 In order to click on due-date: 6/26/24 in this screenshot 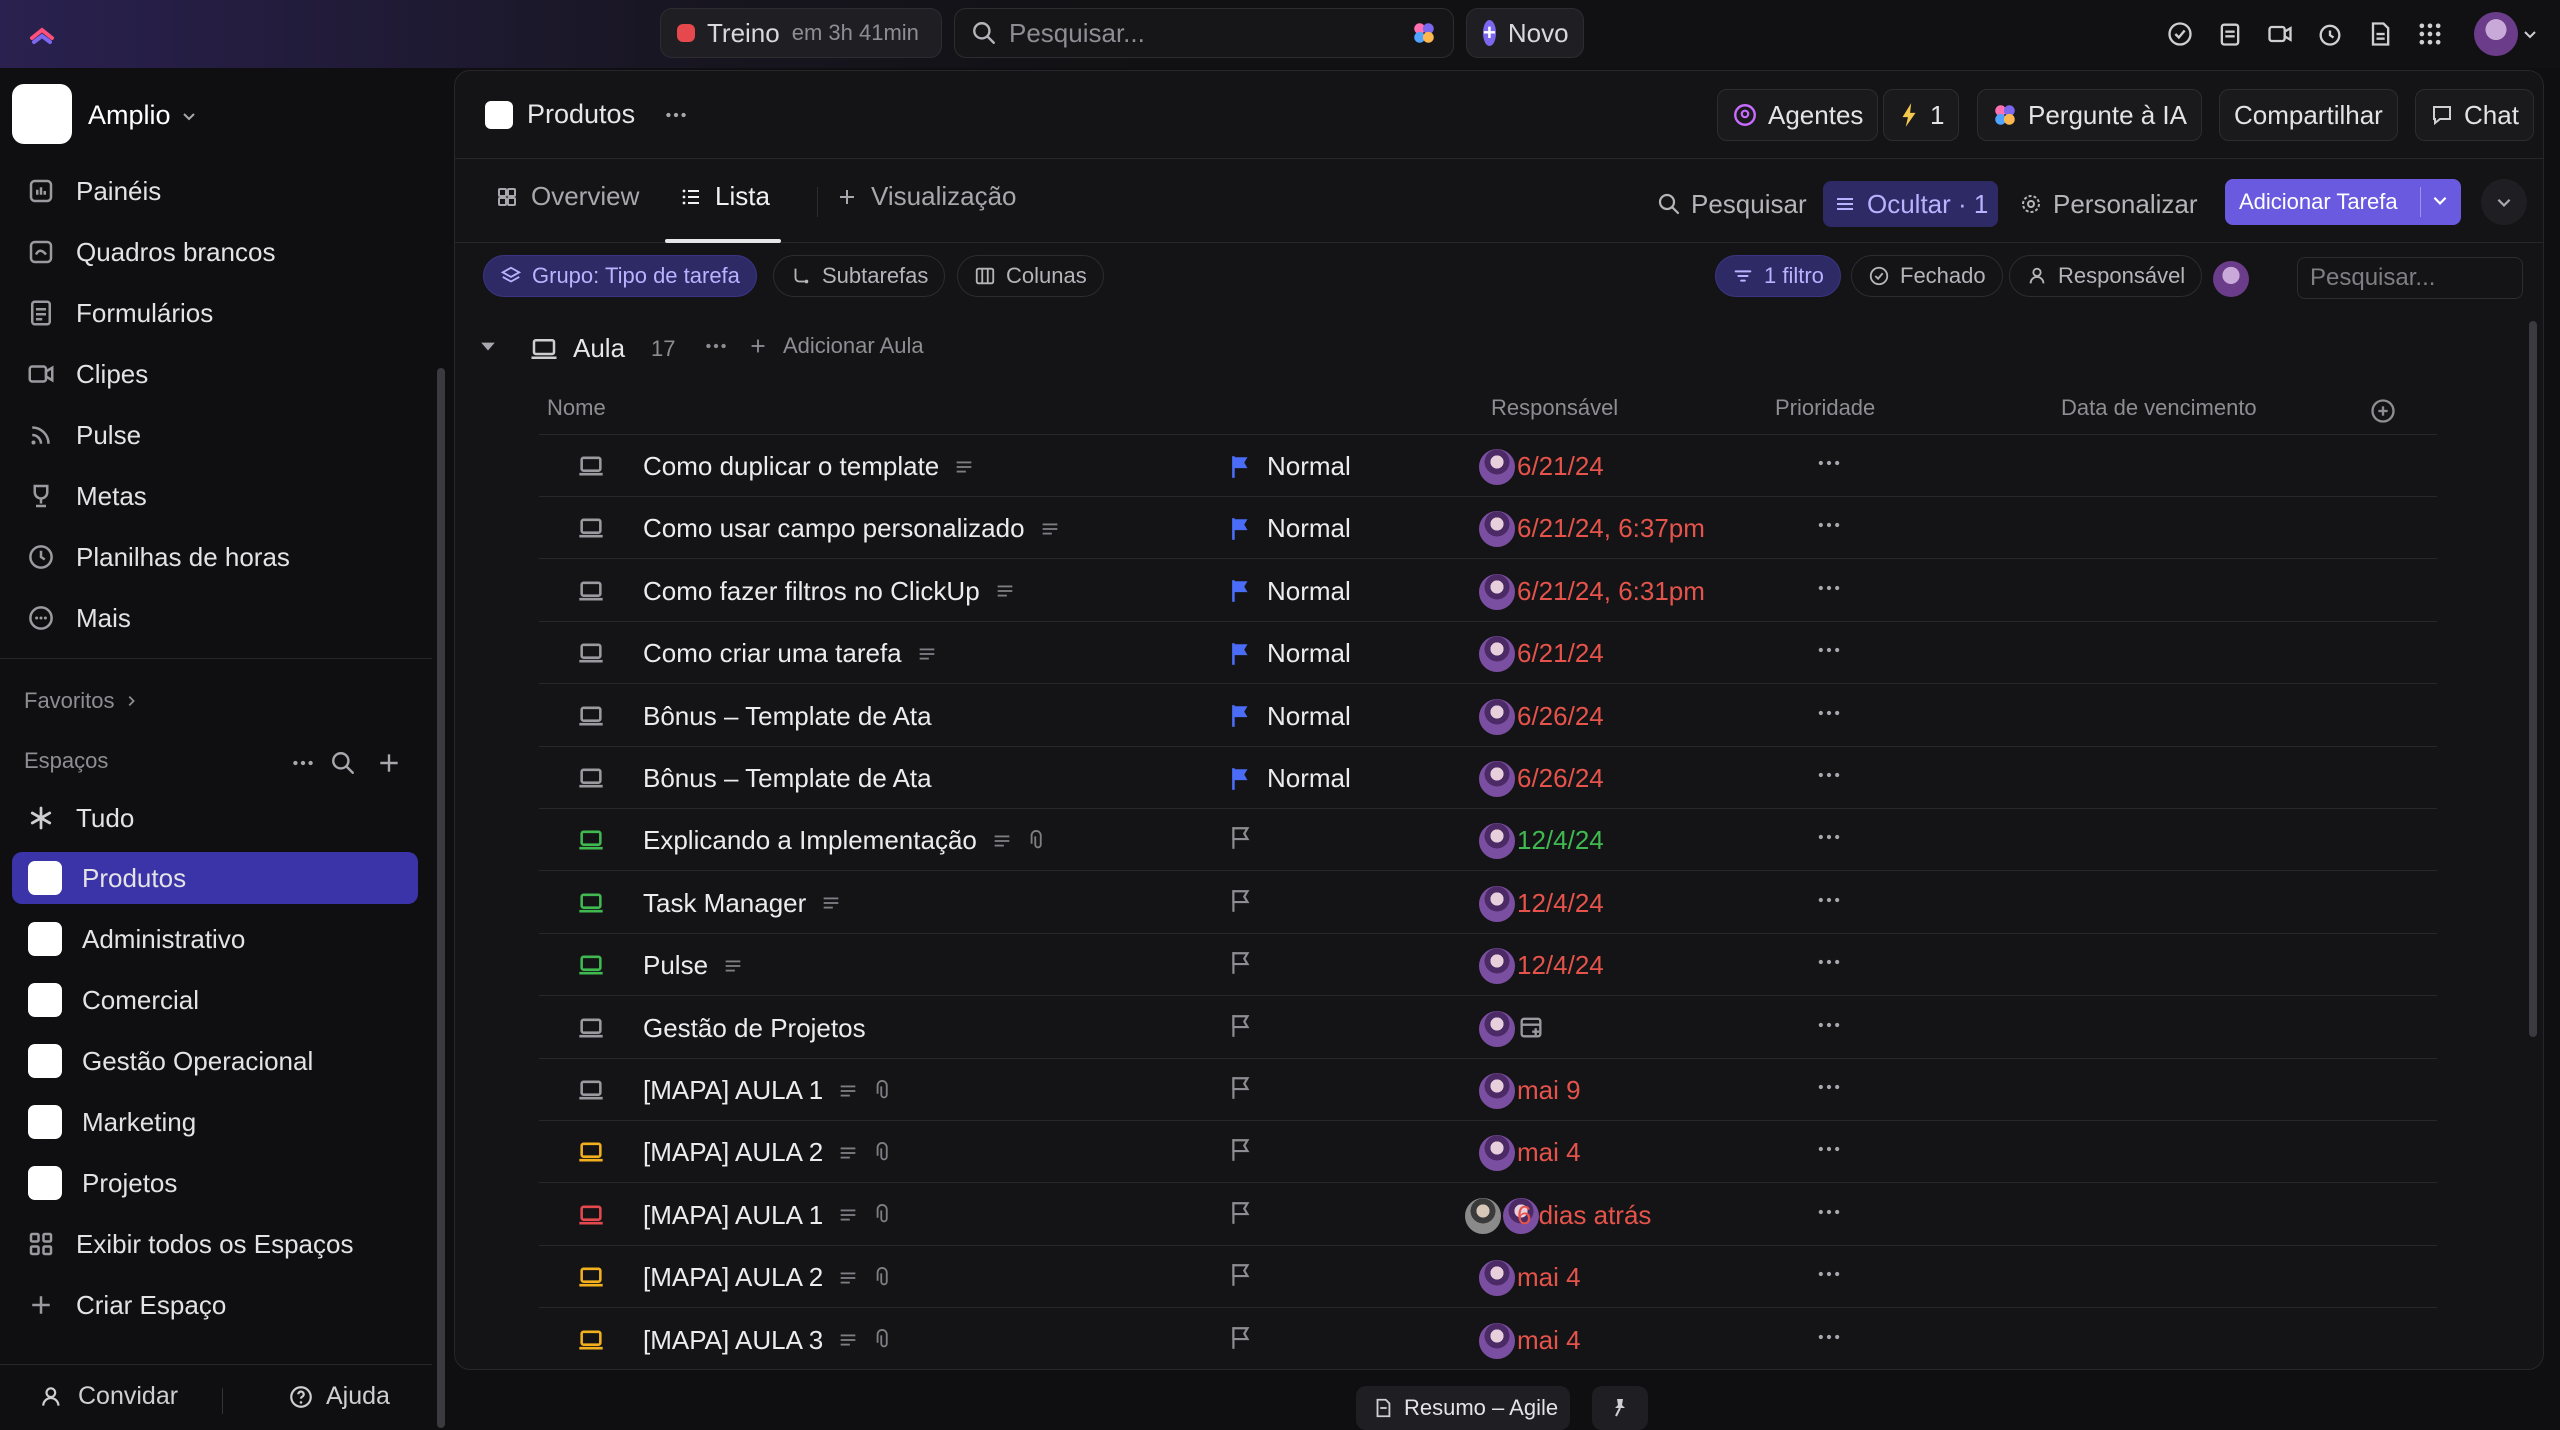, I will do `click(1560, 778)`.